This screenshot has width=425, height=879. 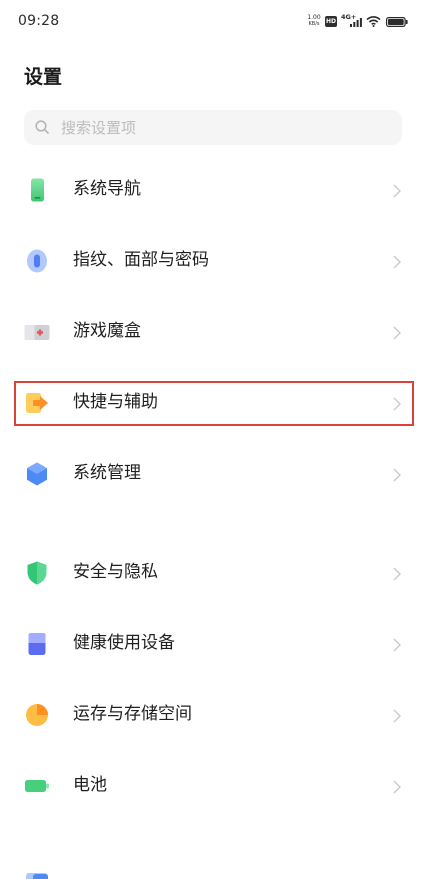 What do you see at coordinates (43, 77) in the screenshot?
I see `page-title: 设置` at bounding box center [43, 77].